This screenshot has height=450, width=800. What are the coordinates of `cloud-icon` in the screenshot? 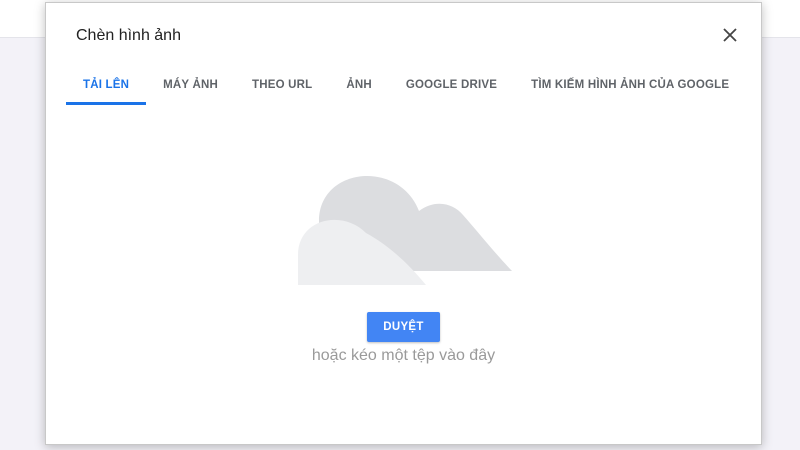 It's located at (405, 230).